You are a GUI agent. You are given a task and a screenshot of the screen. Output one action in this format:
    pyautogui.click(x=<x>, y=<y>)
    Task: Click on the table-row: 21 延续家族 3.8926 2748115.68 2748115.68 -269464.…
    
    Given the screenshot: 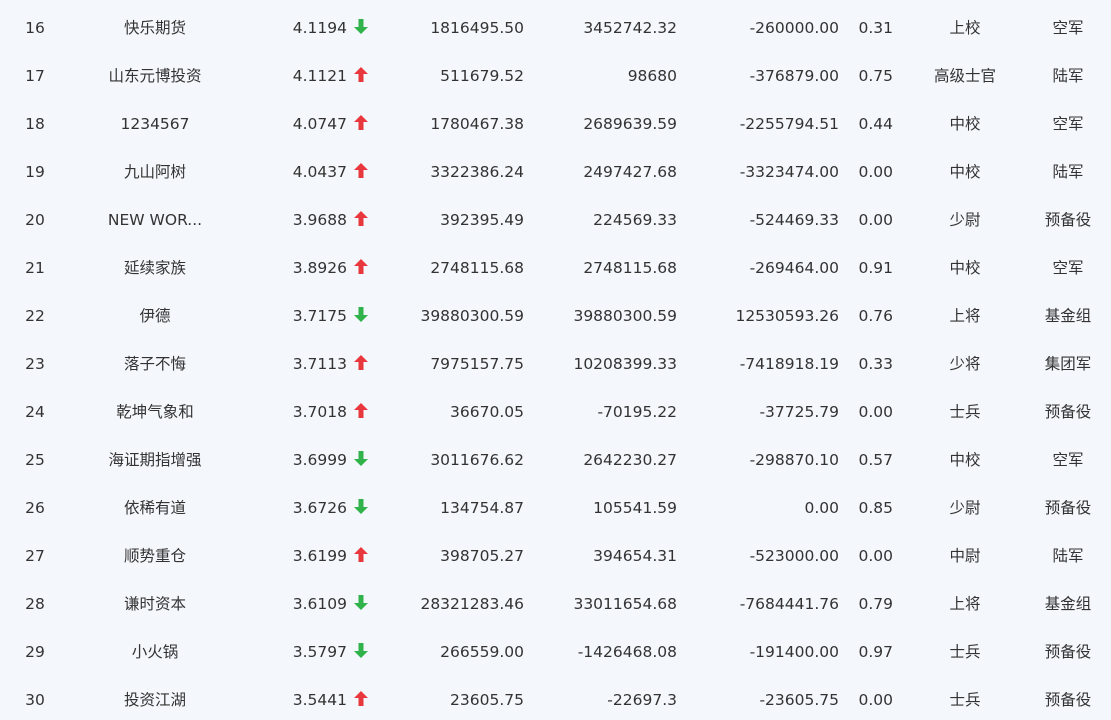 What is the action you would take?
    pyautogui.click(x=555, y=264)
    